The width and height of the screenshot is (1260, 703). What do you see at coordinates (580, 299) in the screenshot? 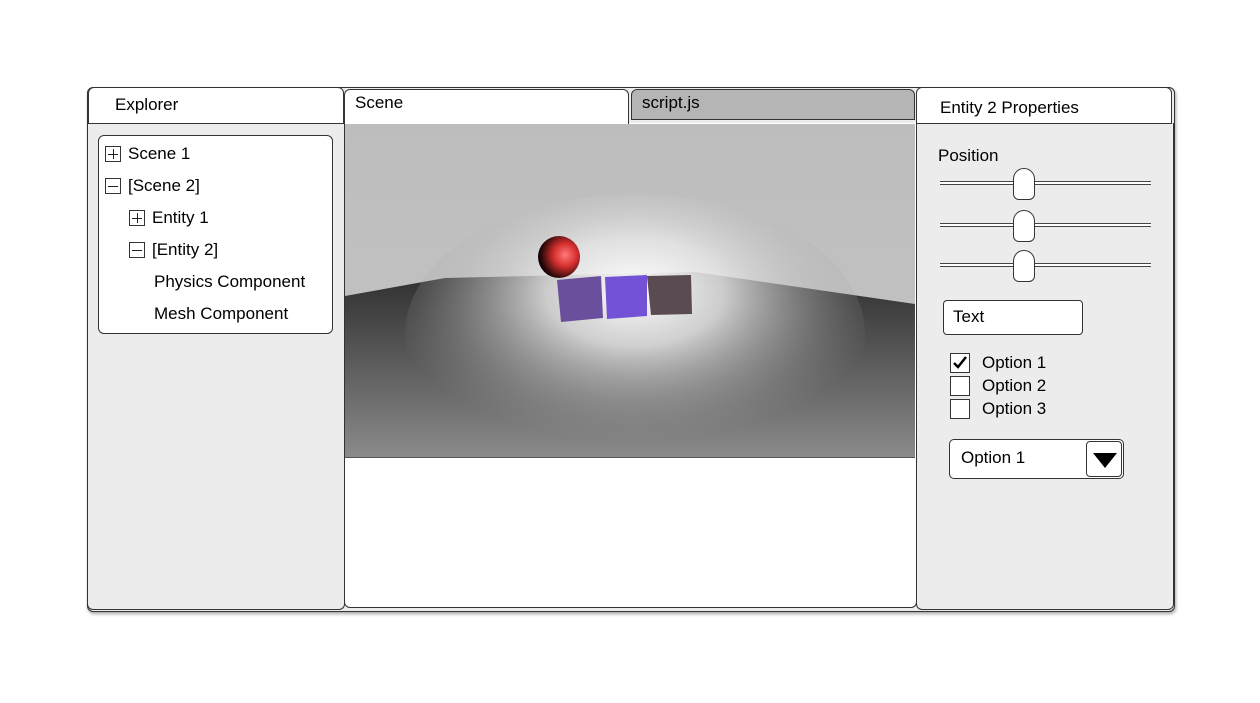
I see `cube-left` at bounding box center [580, 299].